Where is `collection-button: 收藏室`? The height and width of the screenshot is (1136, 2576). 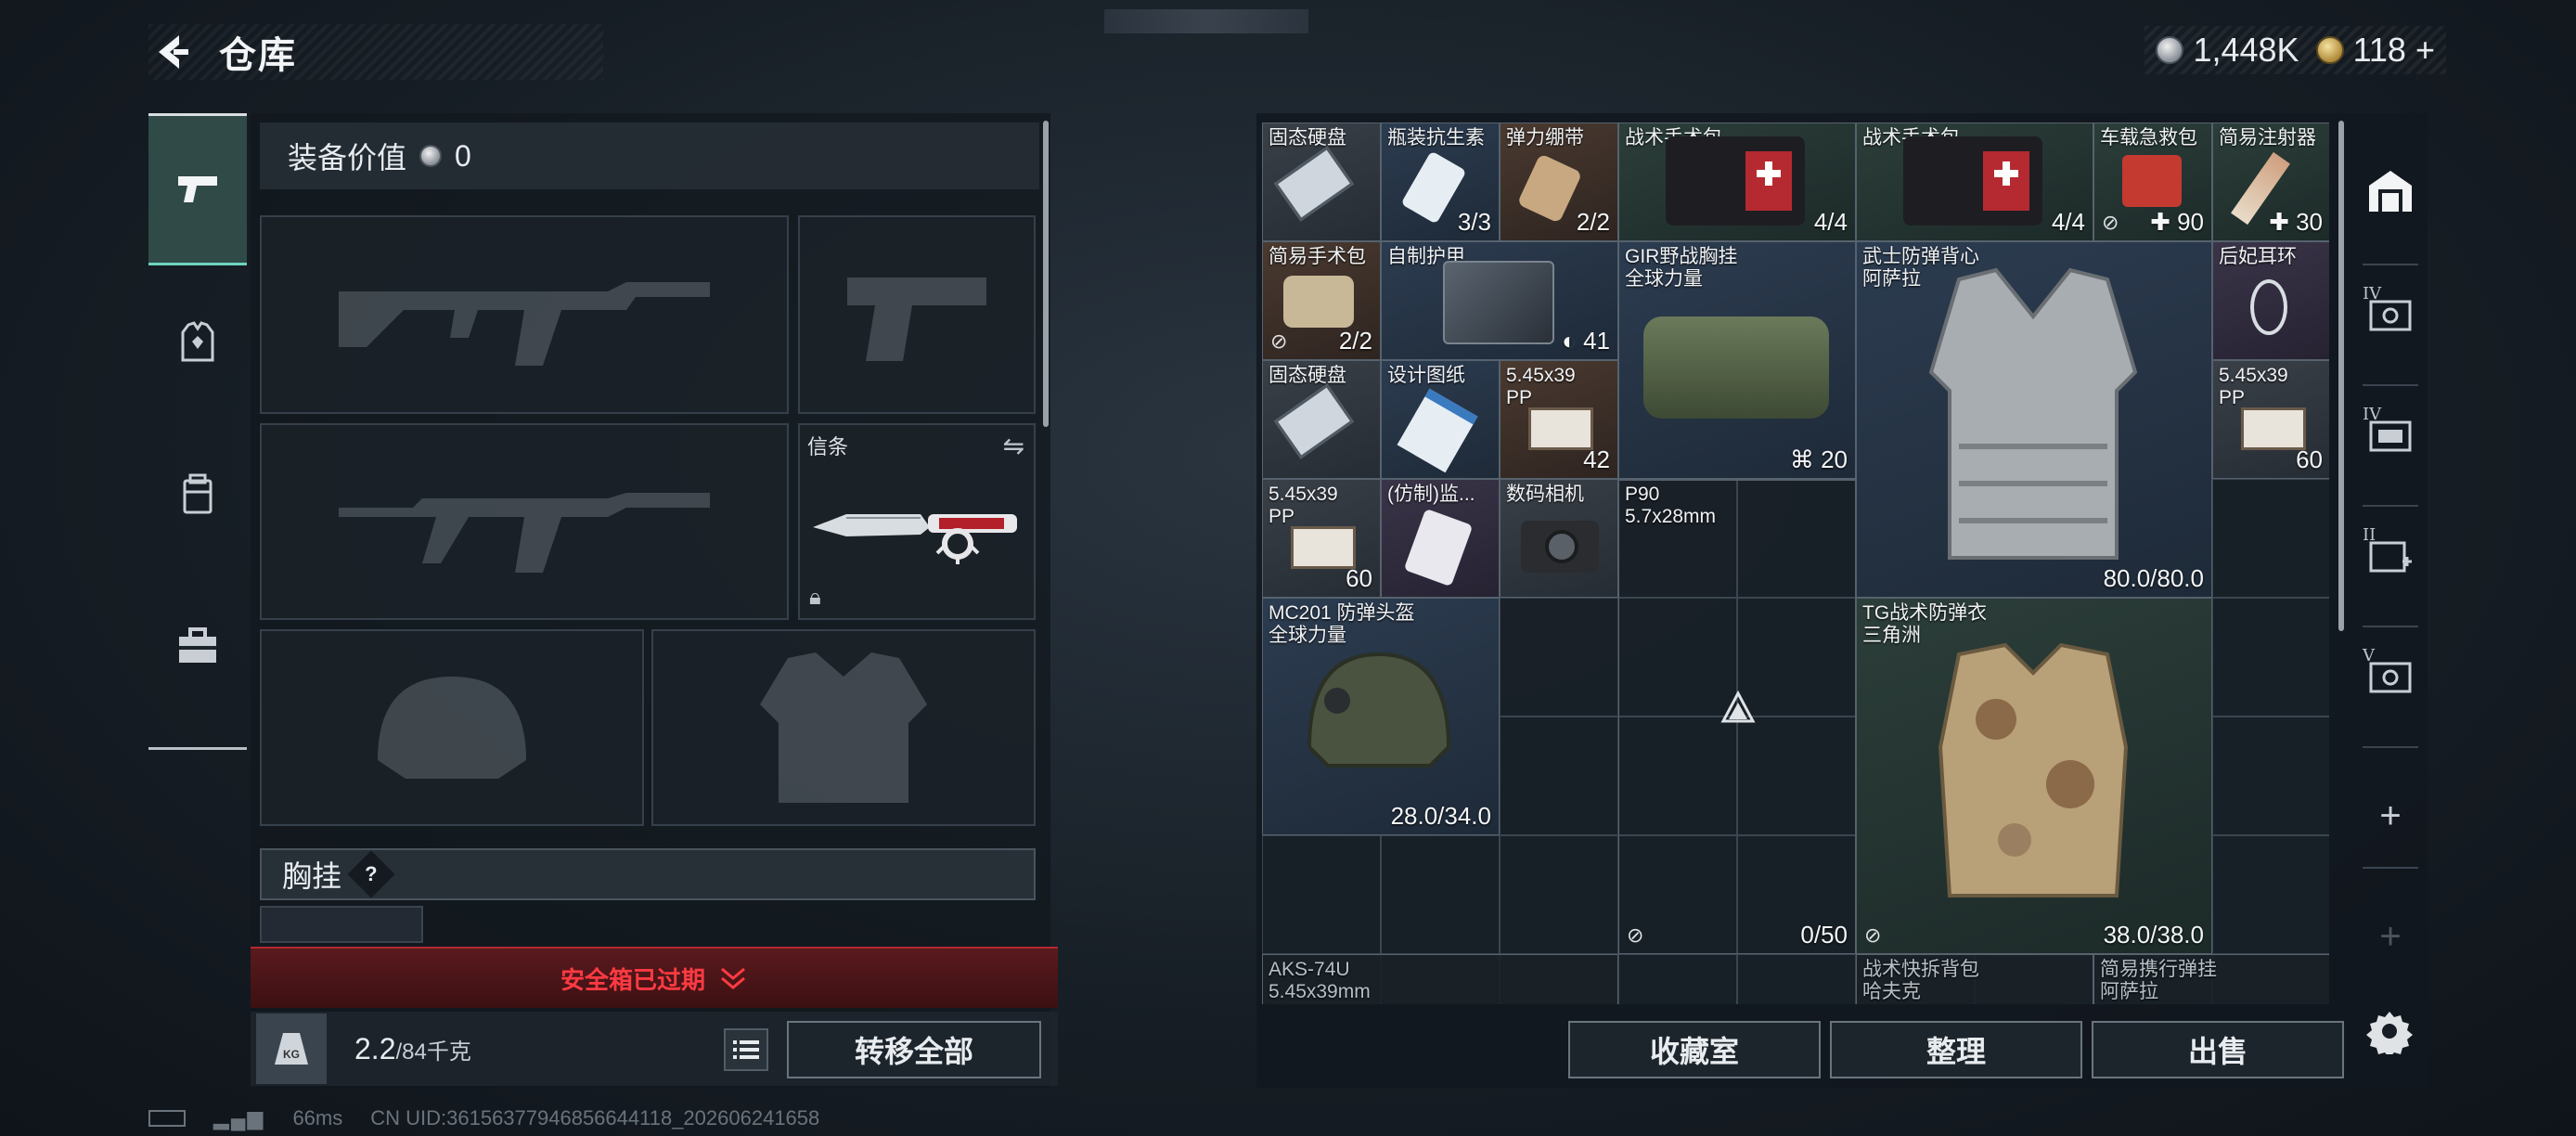 collection-button: 收藏室 is located at coordinates (1695, 1049).